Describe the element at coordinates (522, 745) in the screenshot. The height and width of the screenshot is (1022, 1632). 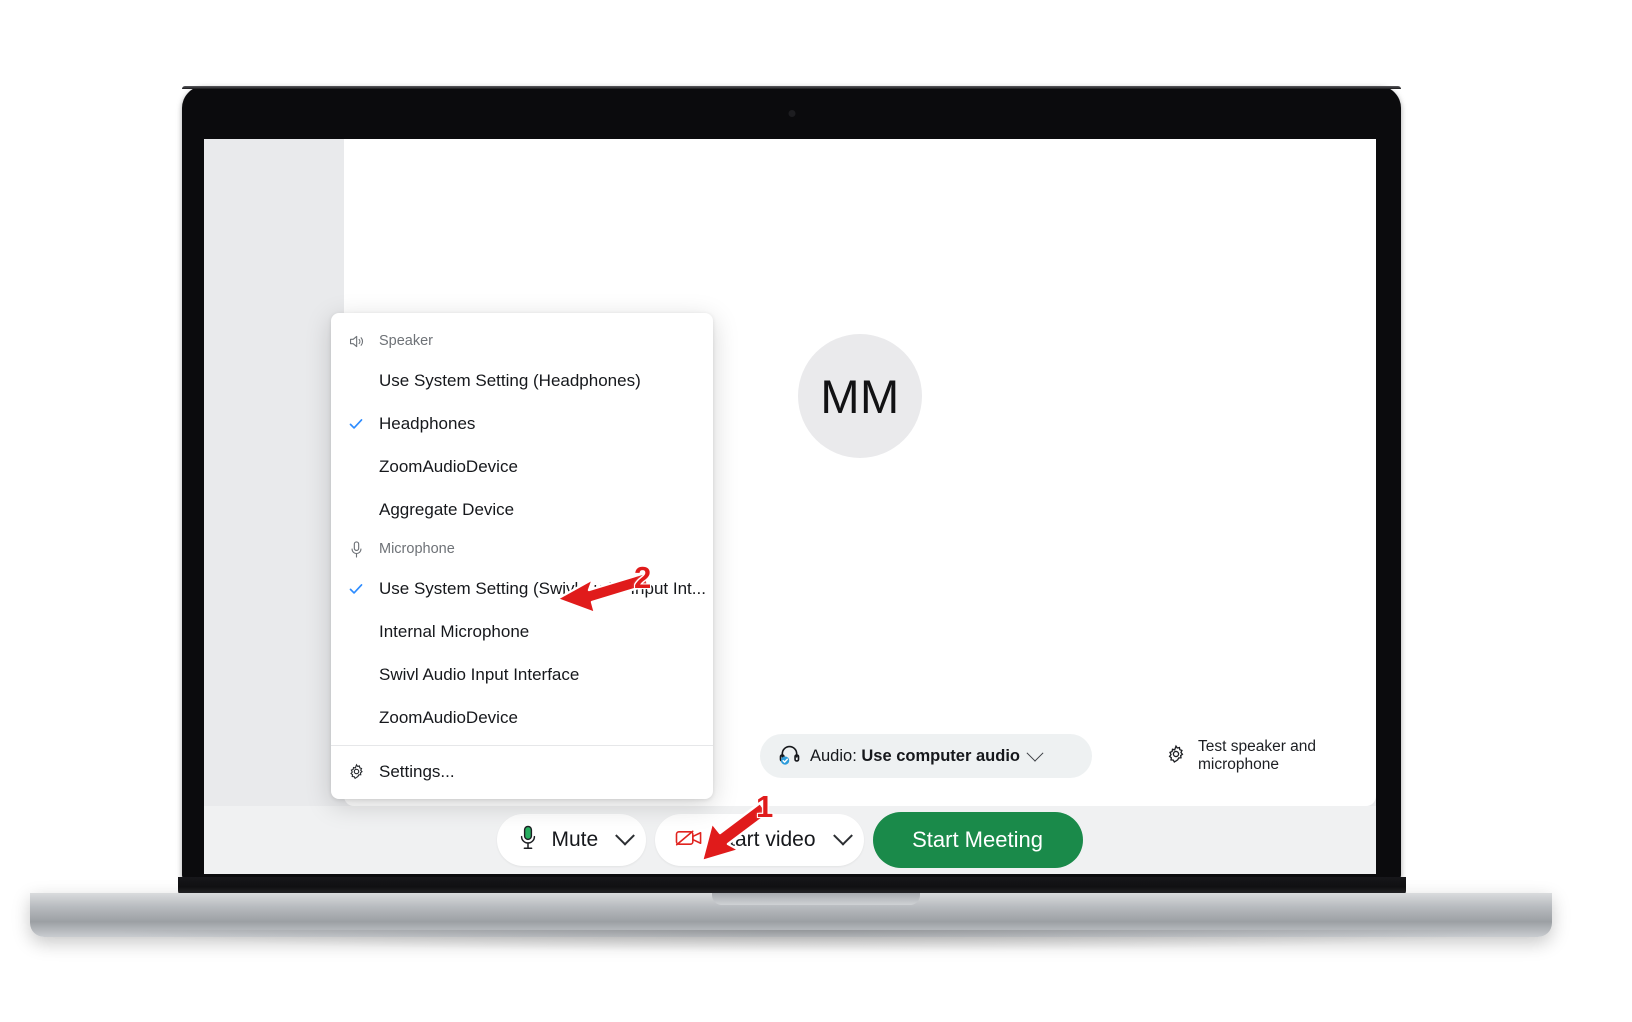
I see `dropdown-divider` at that location.